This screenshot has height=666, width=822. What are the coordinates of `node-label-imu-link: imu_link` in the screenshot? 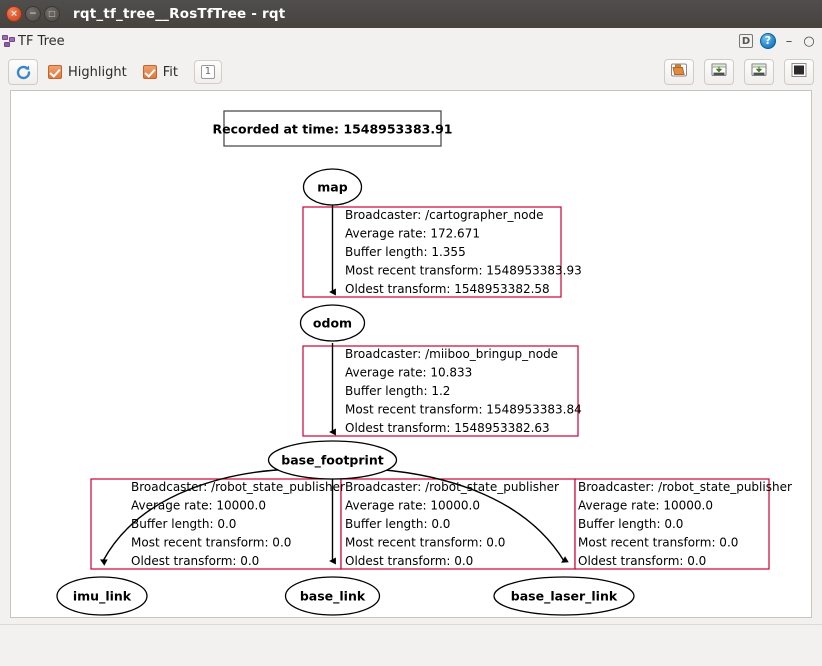 It's located at (102, 597).